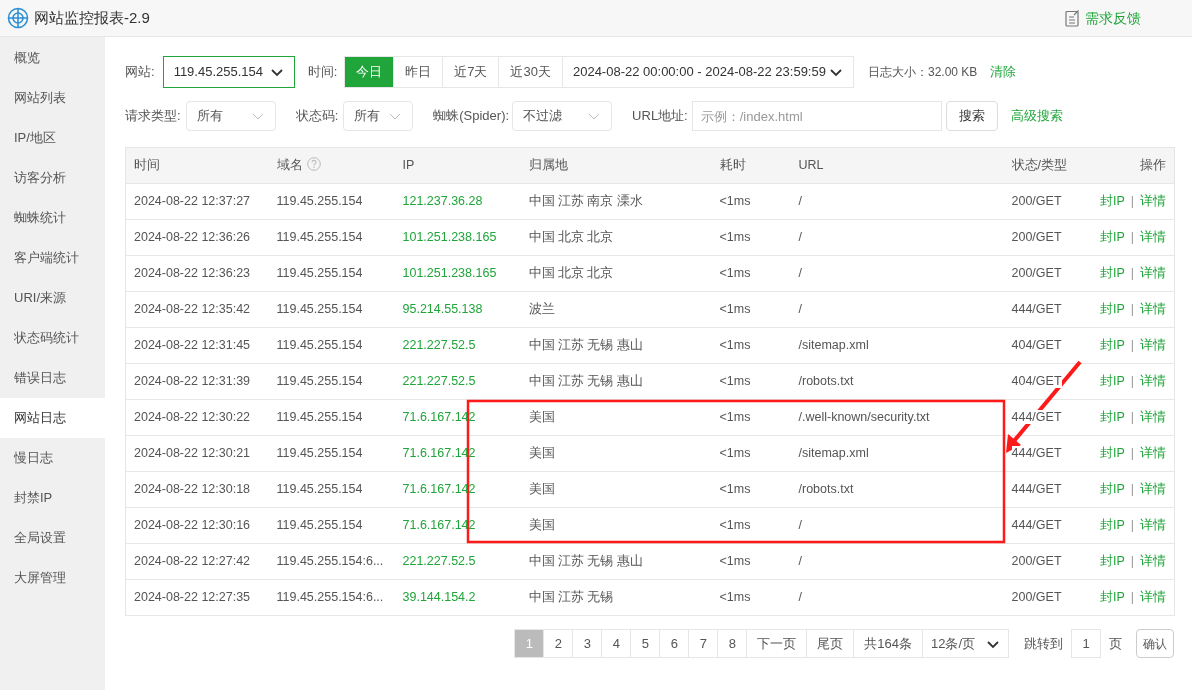 Image resolution: width=1192 pixels, height=690 pixels. I want to click on sidebar-item: 蜘蛛统计, so click(52, 218).